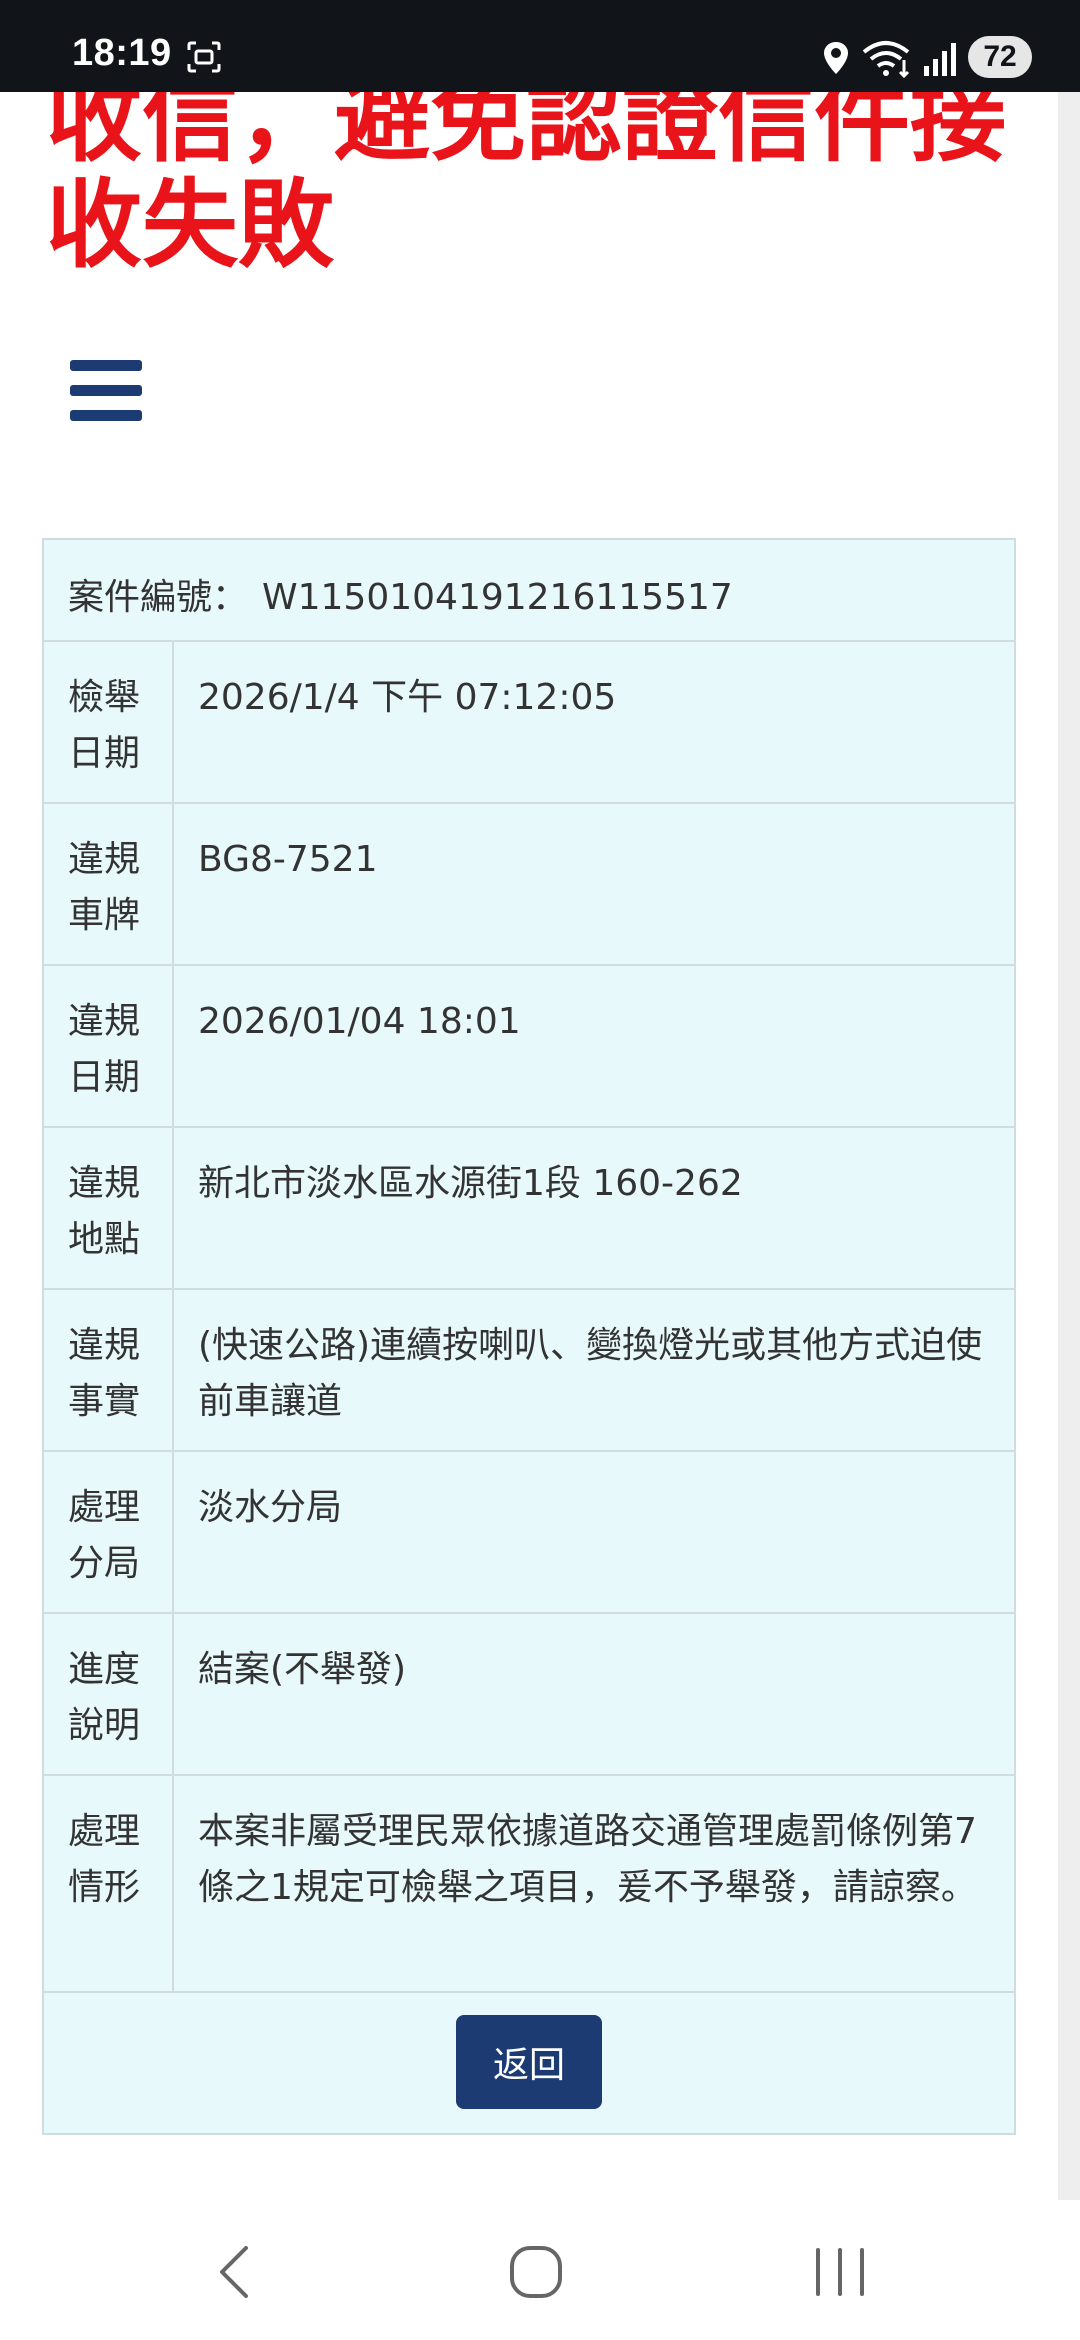  I want to click on detail-value: BG8-7521, so click(288, 859).